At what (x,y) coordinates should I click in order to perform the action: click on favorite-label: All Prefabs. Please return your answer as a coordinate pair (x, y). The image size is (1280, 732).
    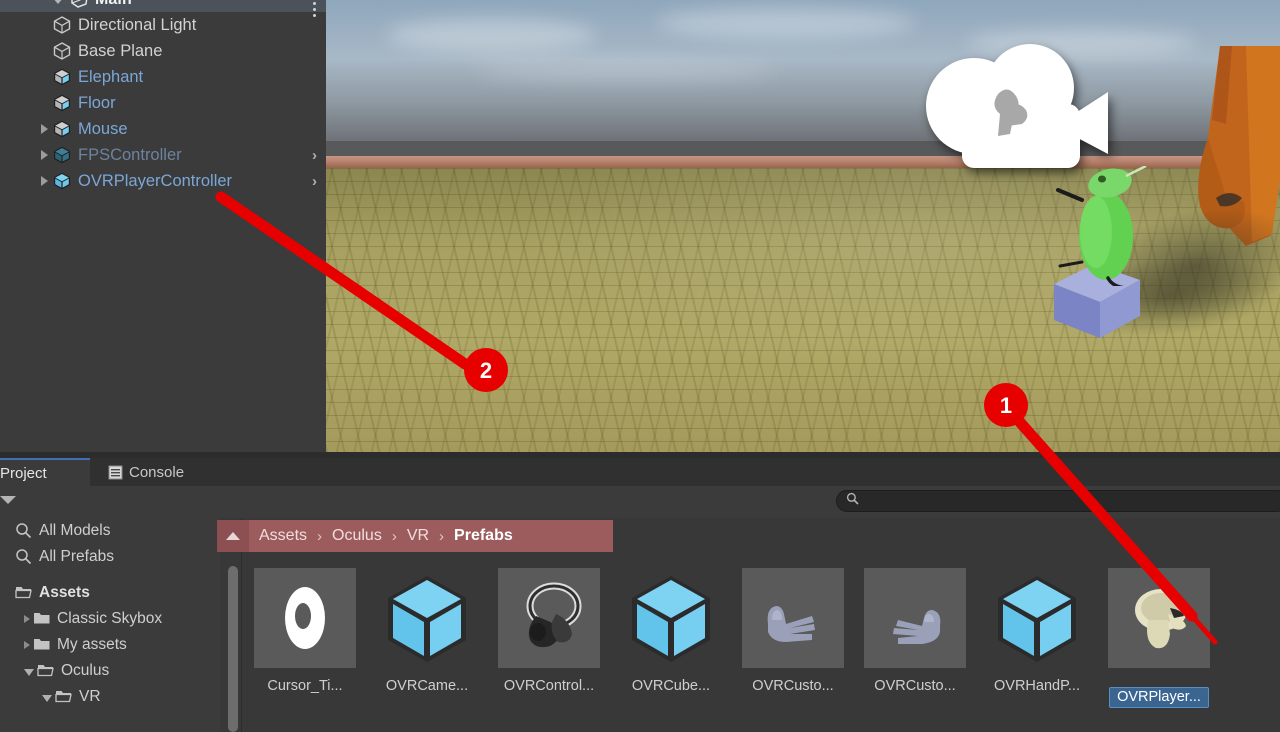
    Looking at the image, I should click on (76, 556).